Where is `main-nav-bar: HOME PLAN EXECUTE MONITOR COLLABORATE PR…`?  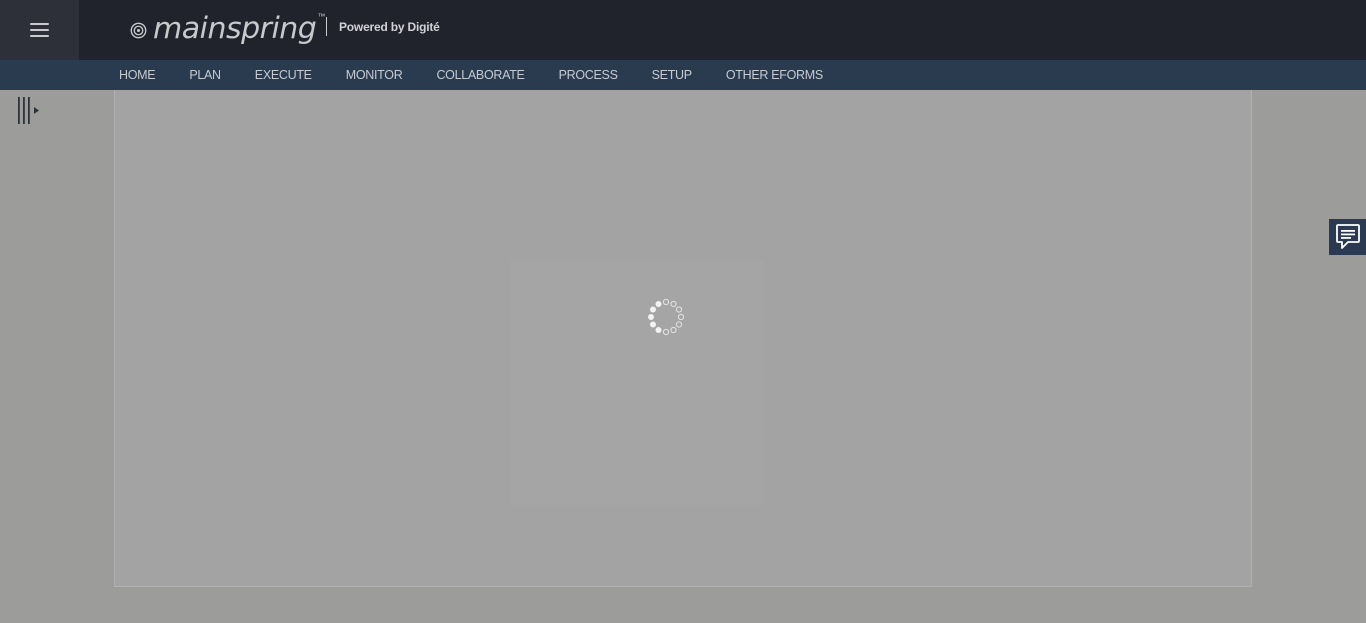
main-nav-bar: HOME PLAN EXECUTE MONITOR COLLABORATE PR… is located at coordinates (683, 75).